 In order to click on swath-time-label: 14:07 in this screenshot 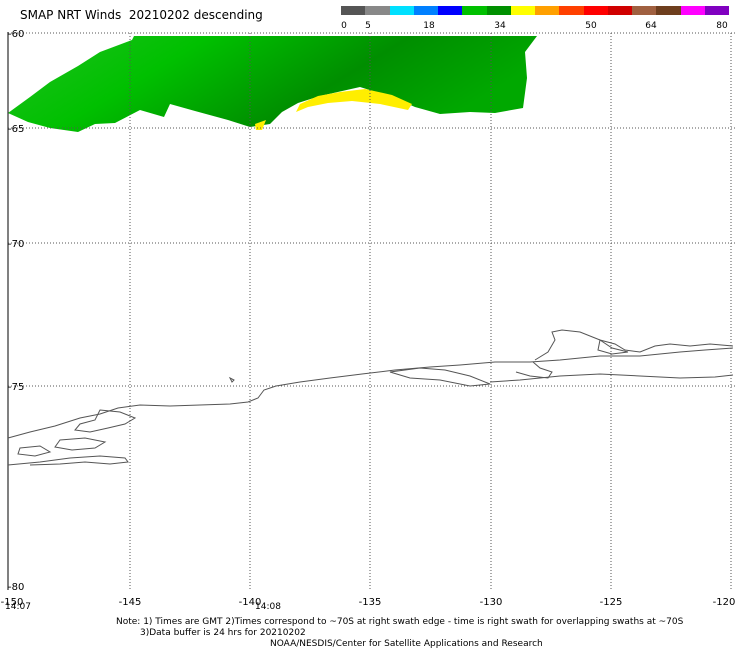, I will do `click(18, 607)`.